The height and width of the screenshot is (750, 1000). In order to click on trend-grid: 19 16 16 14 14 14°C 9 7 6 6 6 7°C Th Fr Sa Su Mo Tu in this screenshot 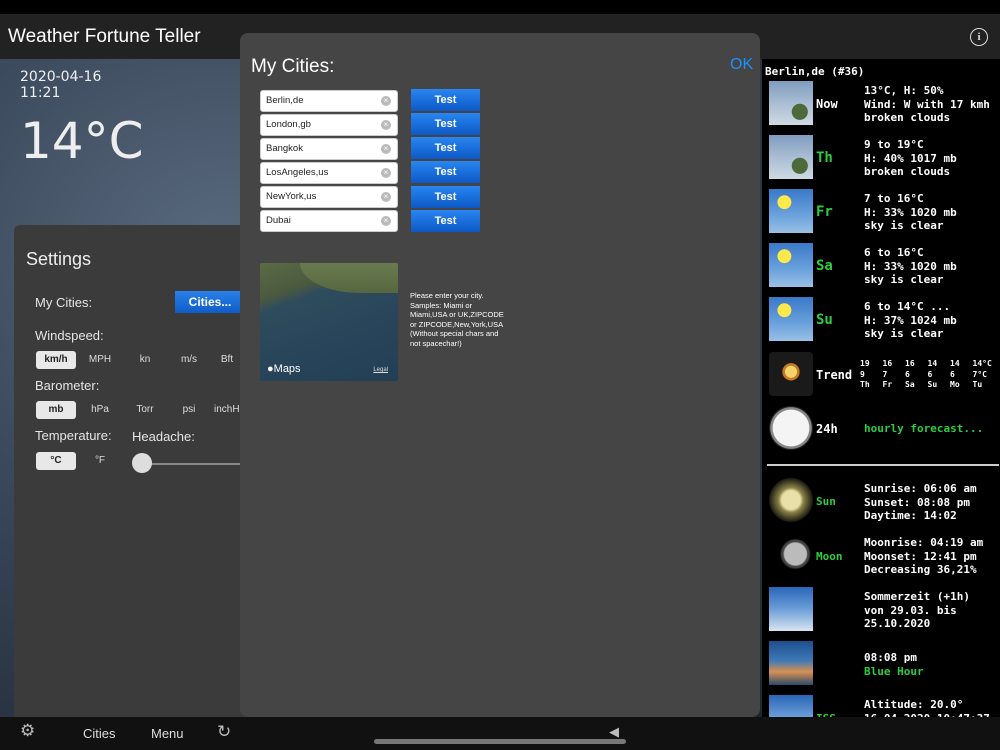, I will do `click(927, 375)`.